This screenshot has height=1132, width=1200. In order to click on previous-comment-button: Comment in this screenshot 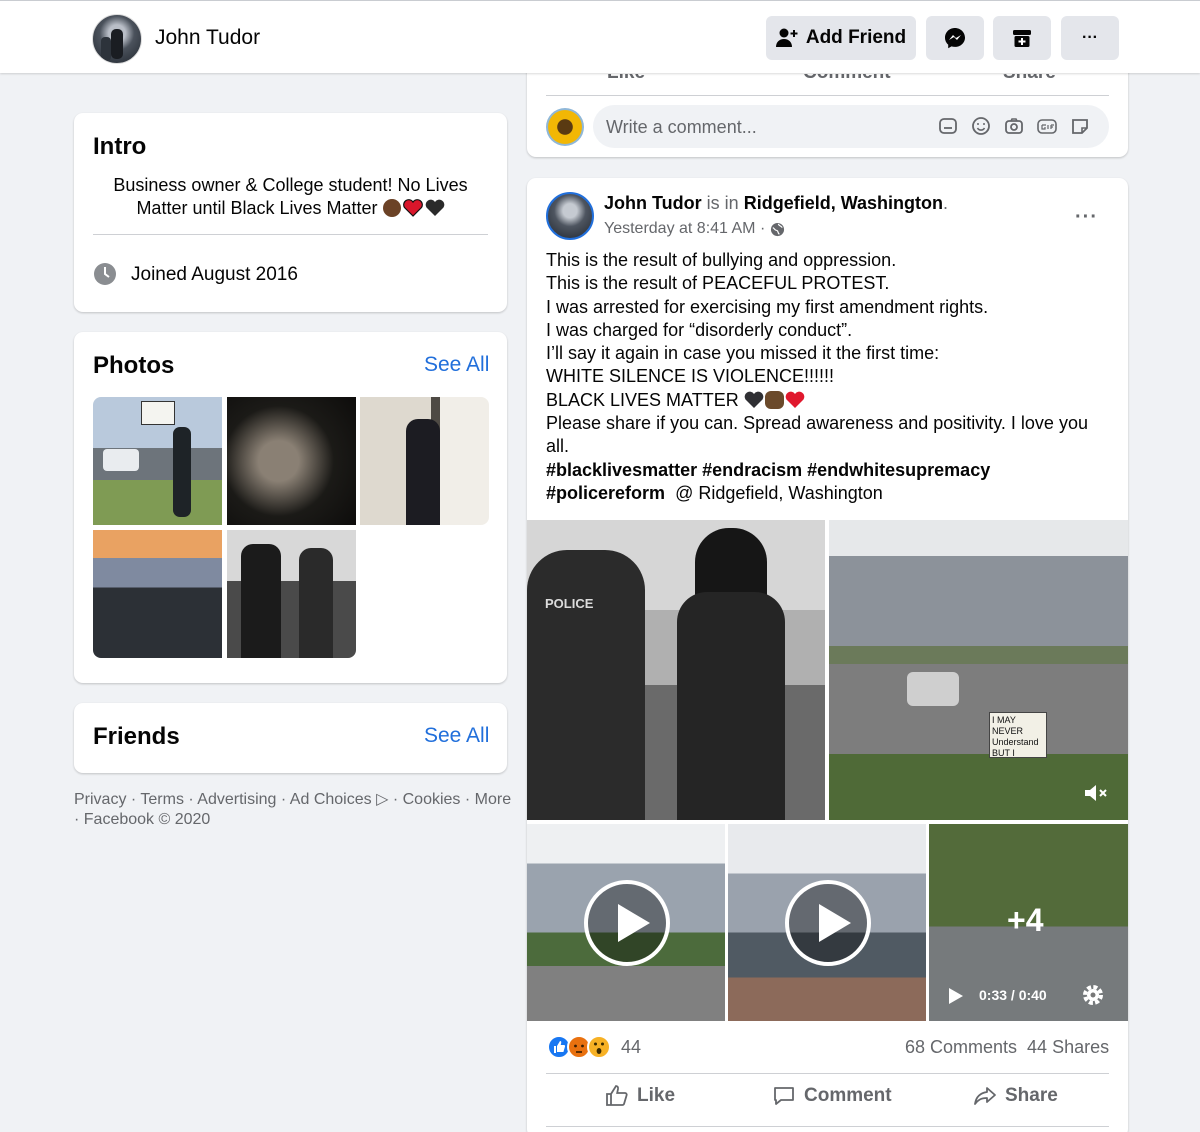, I will do `click(847, 78)`.